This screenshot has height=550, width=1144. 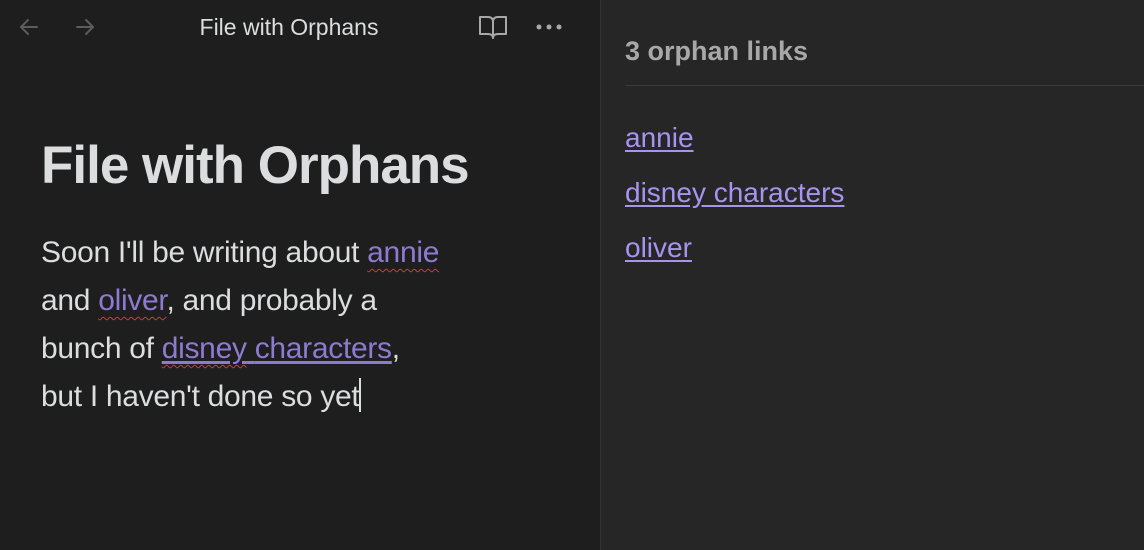 I want to click on document-line: bunch of disney characters,, so click(x=301, y=349).